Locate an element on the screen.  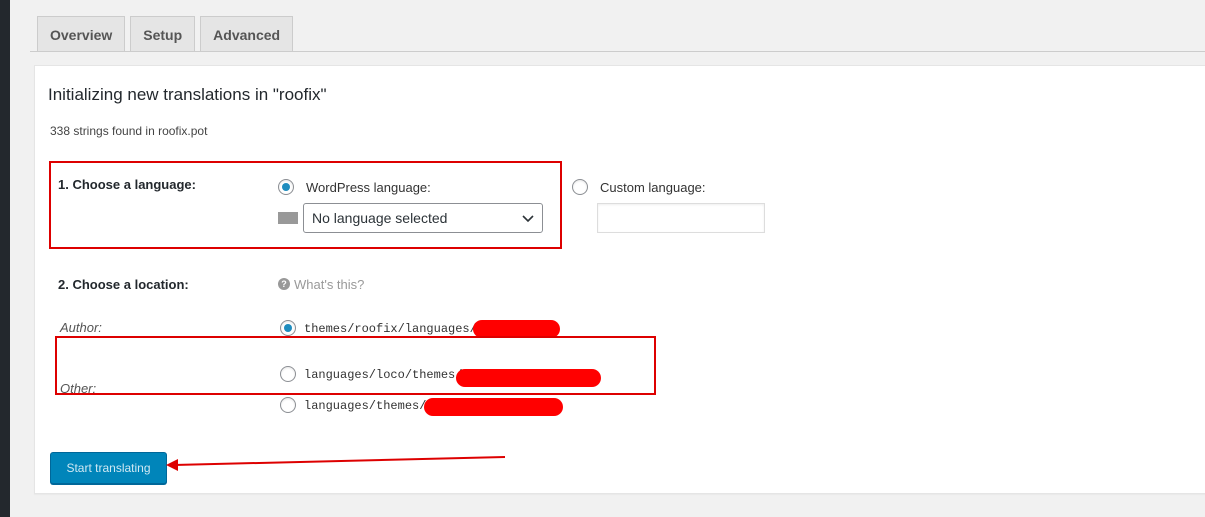
custom-language-radio is located at coordinates (580, 187).